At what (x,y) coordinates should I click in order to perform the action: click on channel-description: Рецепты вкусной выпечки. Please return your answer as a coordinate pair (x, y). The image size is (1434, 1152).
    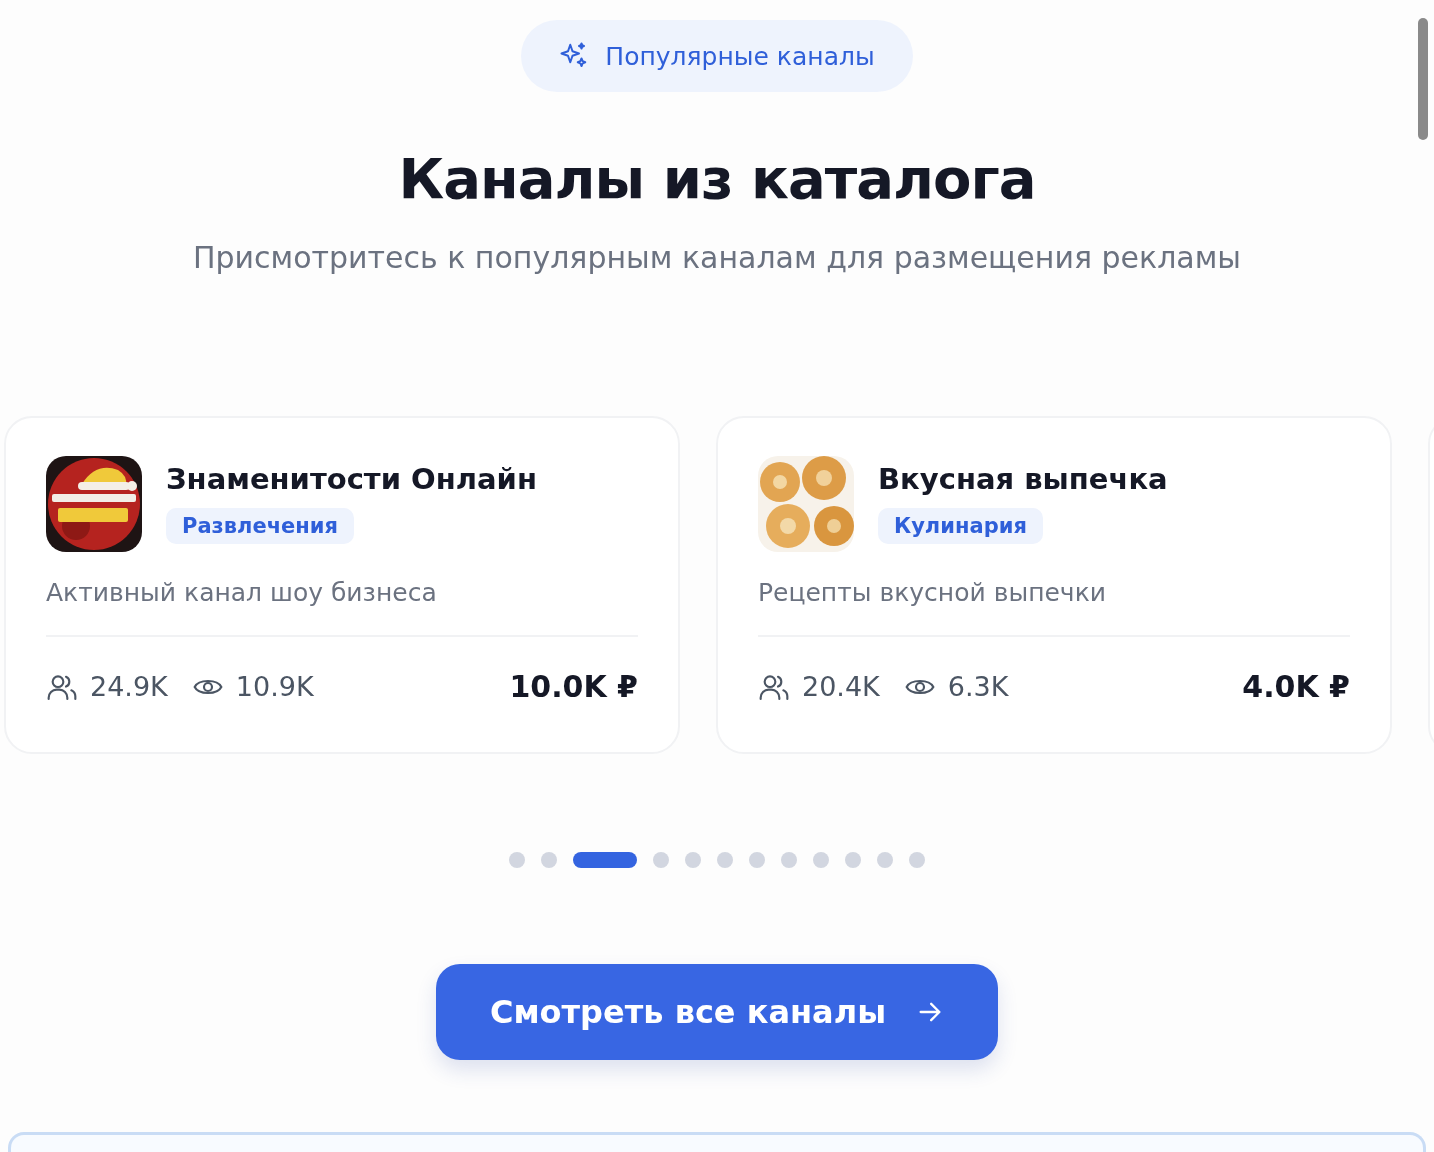
    Looking at the image, I should click on (932, 592).